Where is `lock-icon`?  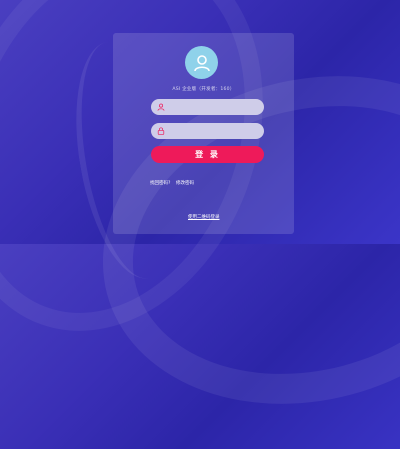
lock-icon is located at coordinates (161, 131).